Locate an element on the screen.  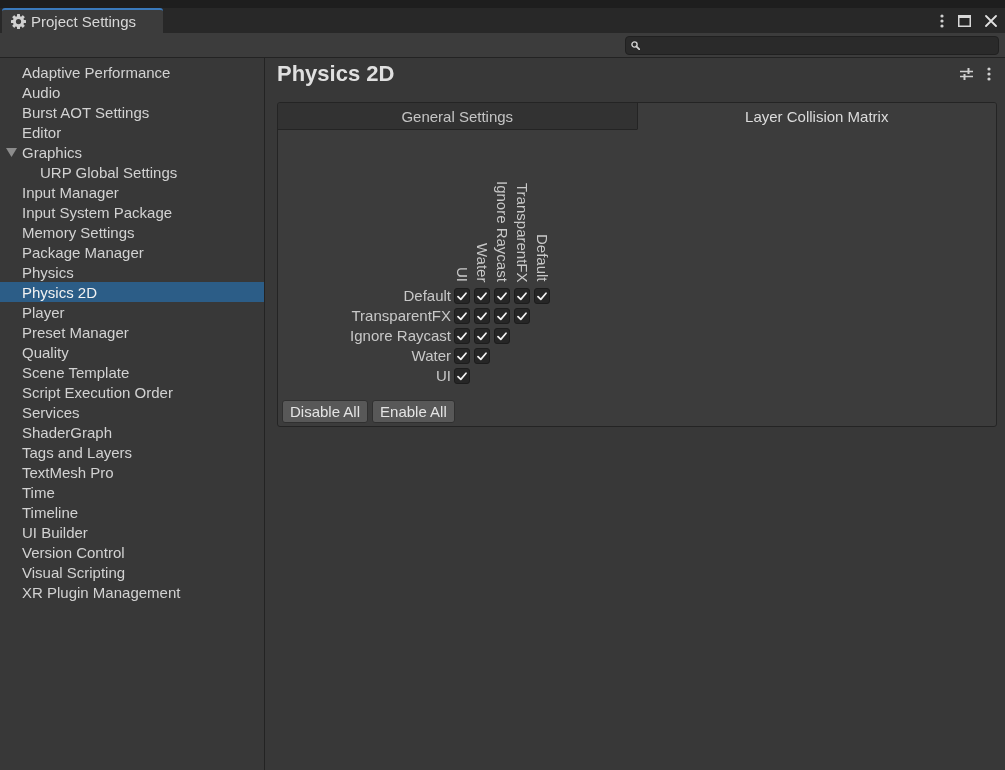
window-tab: Project Settings is located at coordinates (82, 20).